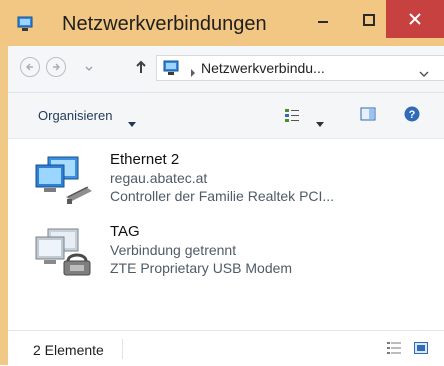  I want to click on organize-dropdown-icon, so click(132, 120).